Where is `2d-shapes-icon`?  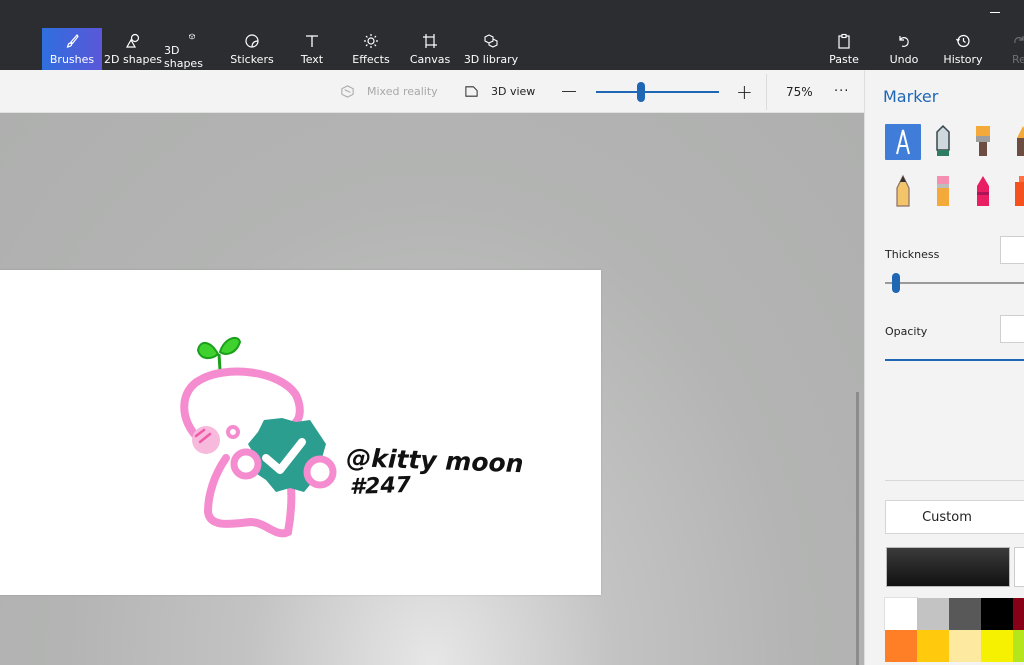 2d-shapes-icon is located at coordinates (132, 40).